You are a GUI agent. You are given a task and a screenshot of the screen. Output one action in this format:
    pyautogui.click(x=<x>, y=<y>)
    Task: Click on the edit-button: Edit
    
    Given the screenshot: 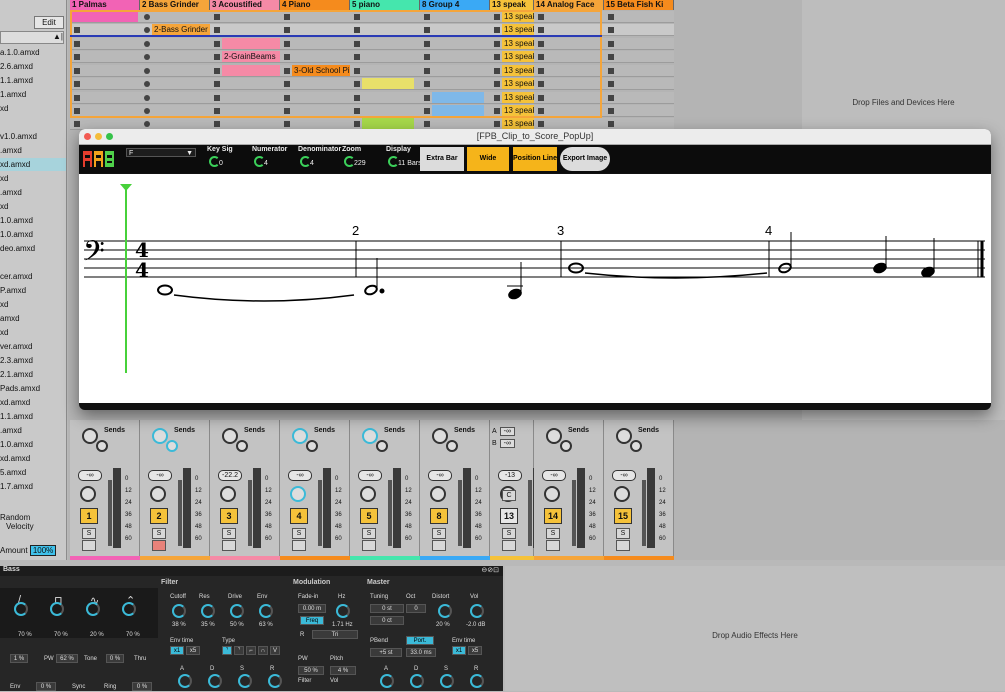 What is the action you would take?
    pyautogui.click(x=49, y=22)
    